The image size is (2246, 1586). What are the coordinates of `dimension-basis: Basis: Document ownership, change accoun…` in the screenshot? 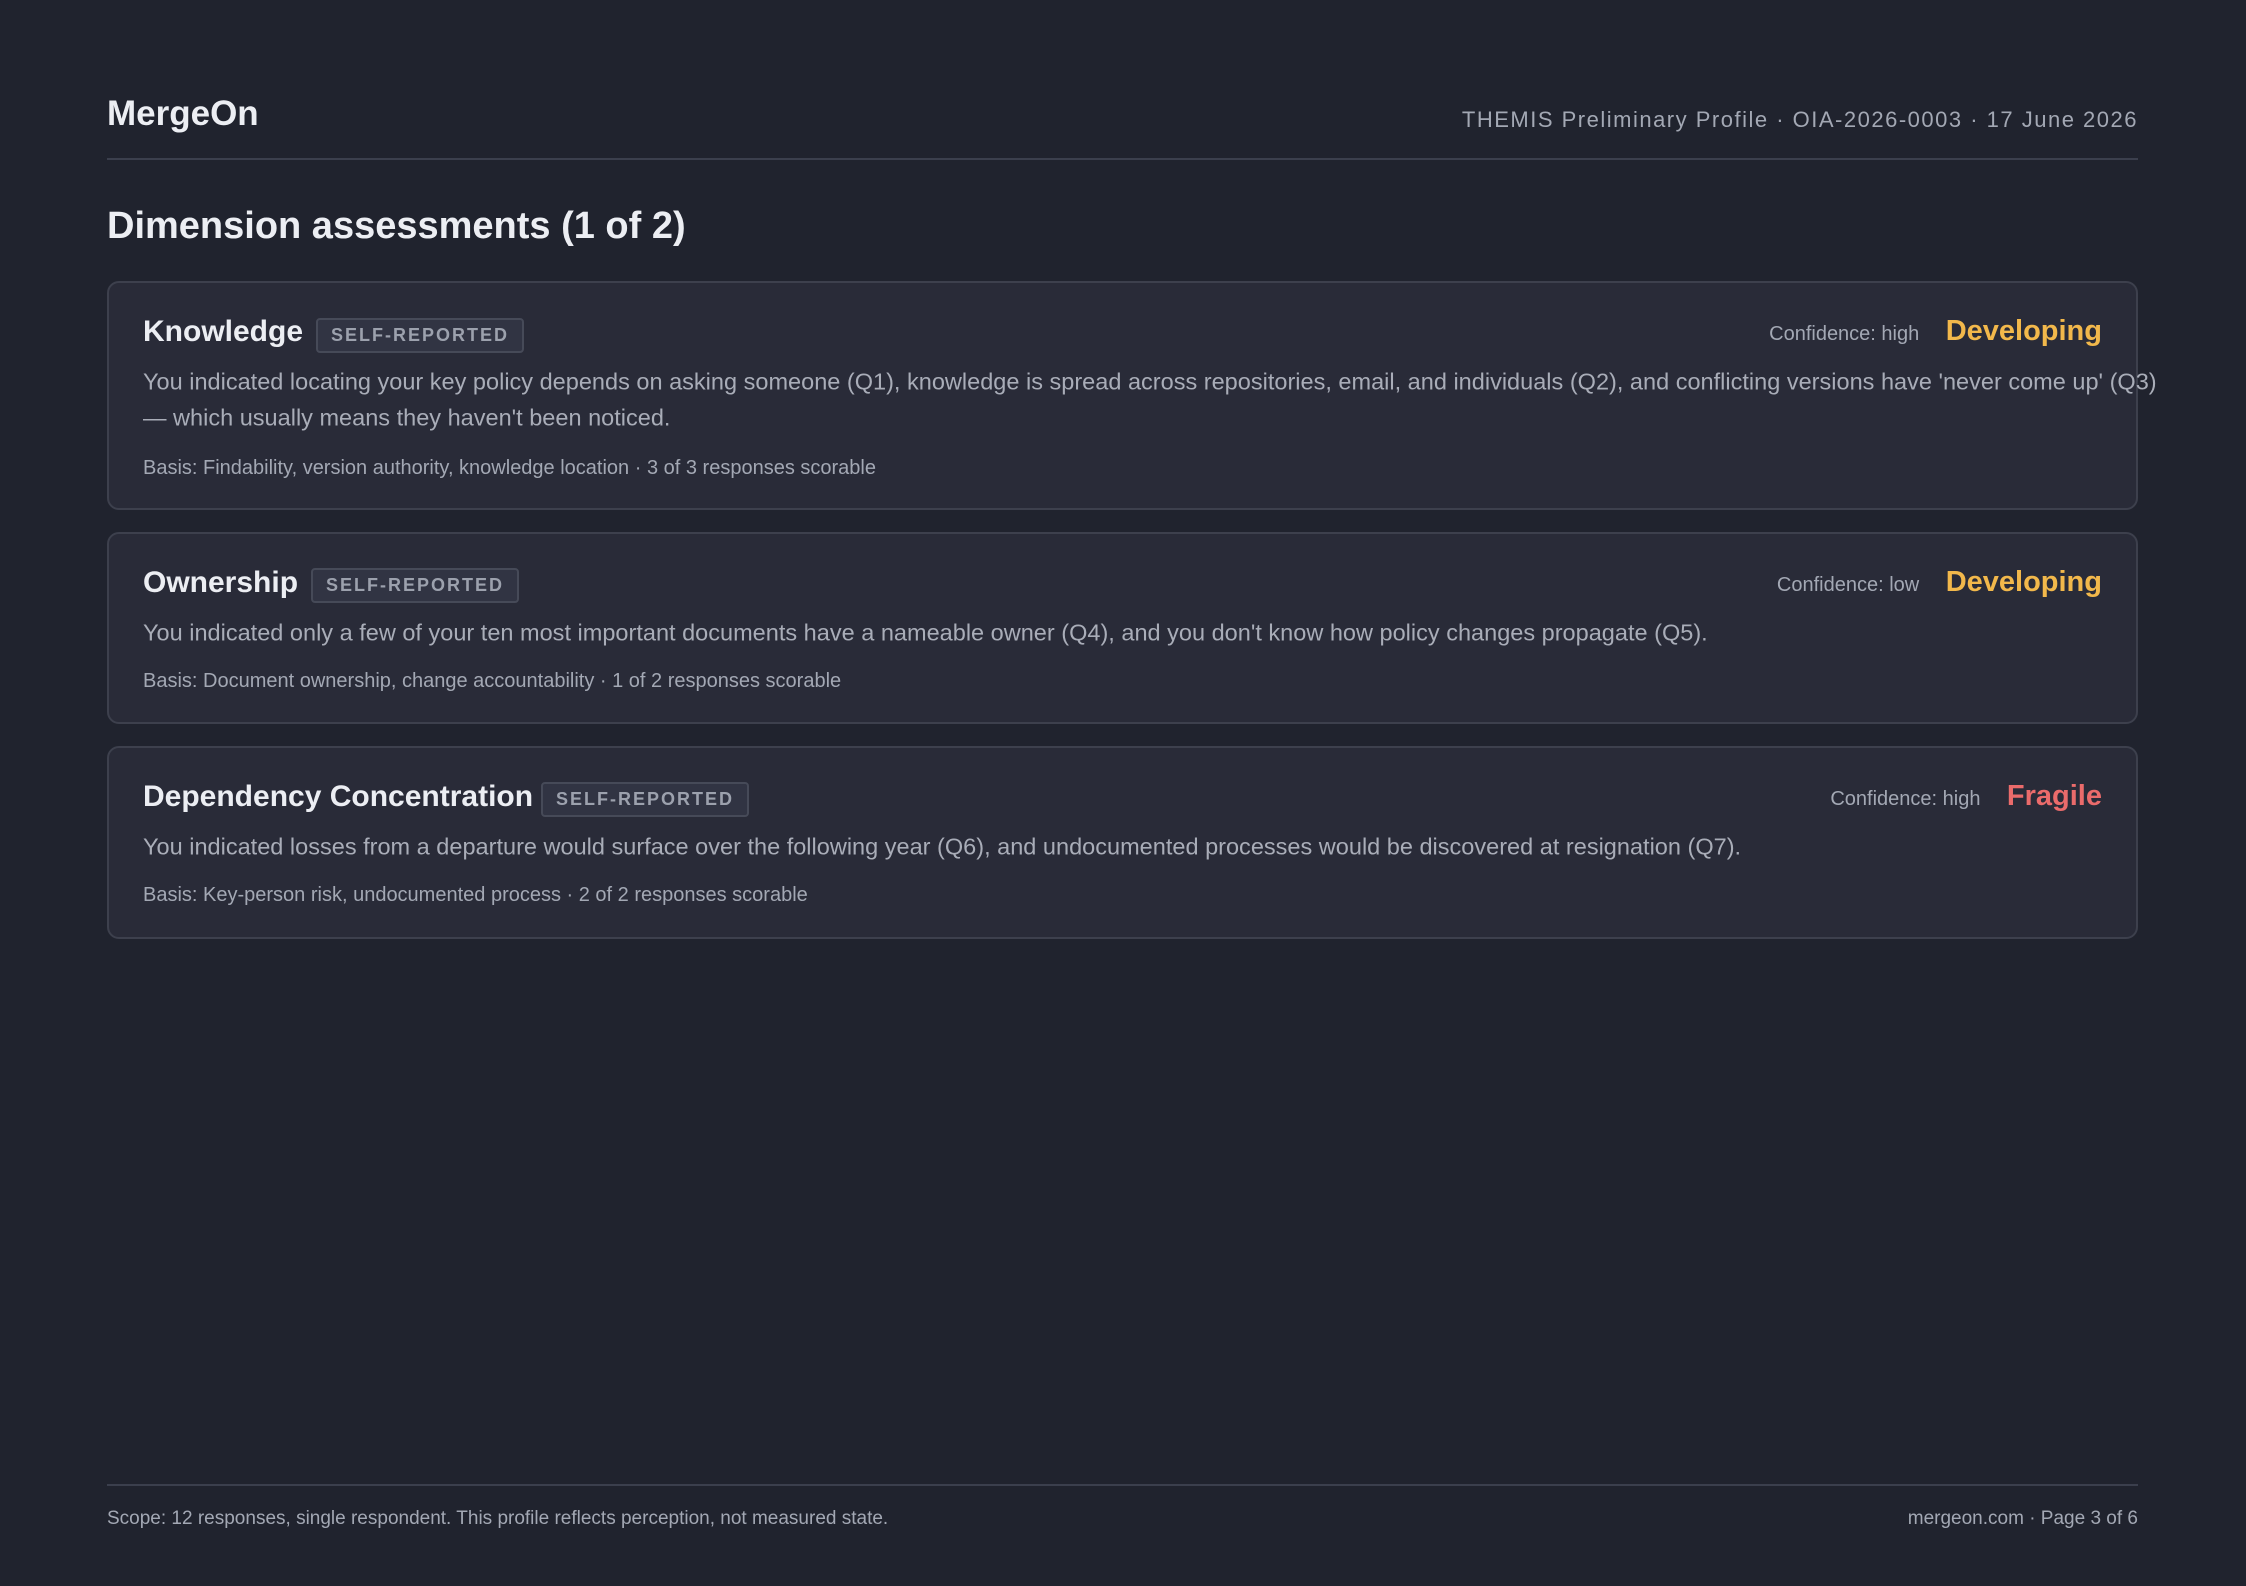 It's located at (492, 681).